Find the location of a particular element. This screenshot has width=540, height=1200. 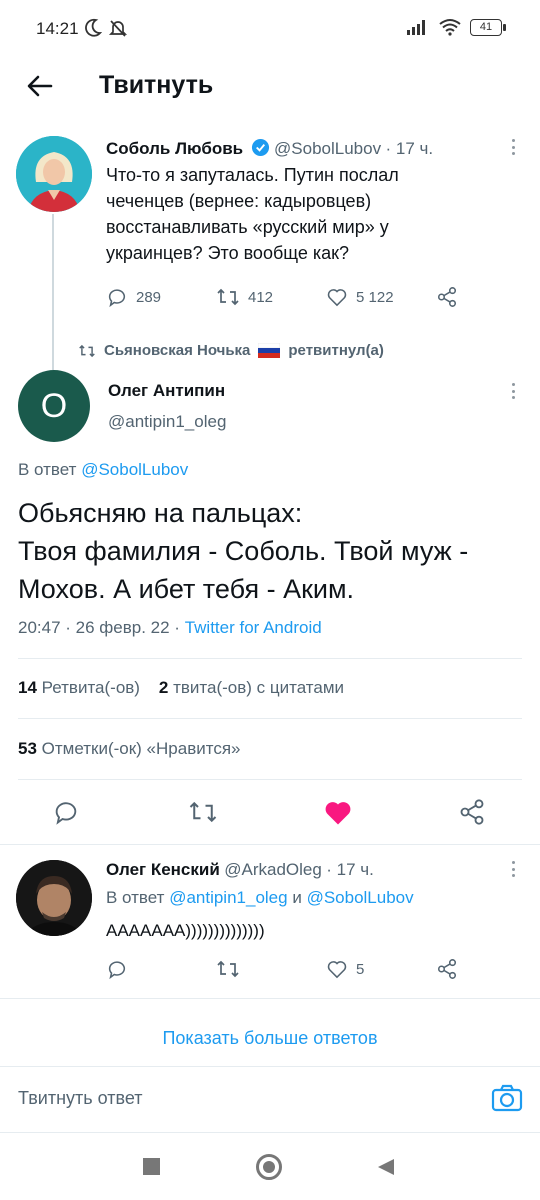

tweet-actions: 5 is located at coordinates (282, 969).